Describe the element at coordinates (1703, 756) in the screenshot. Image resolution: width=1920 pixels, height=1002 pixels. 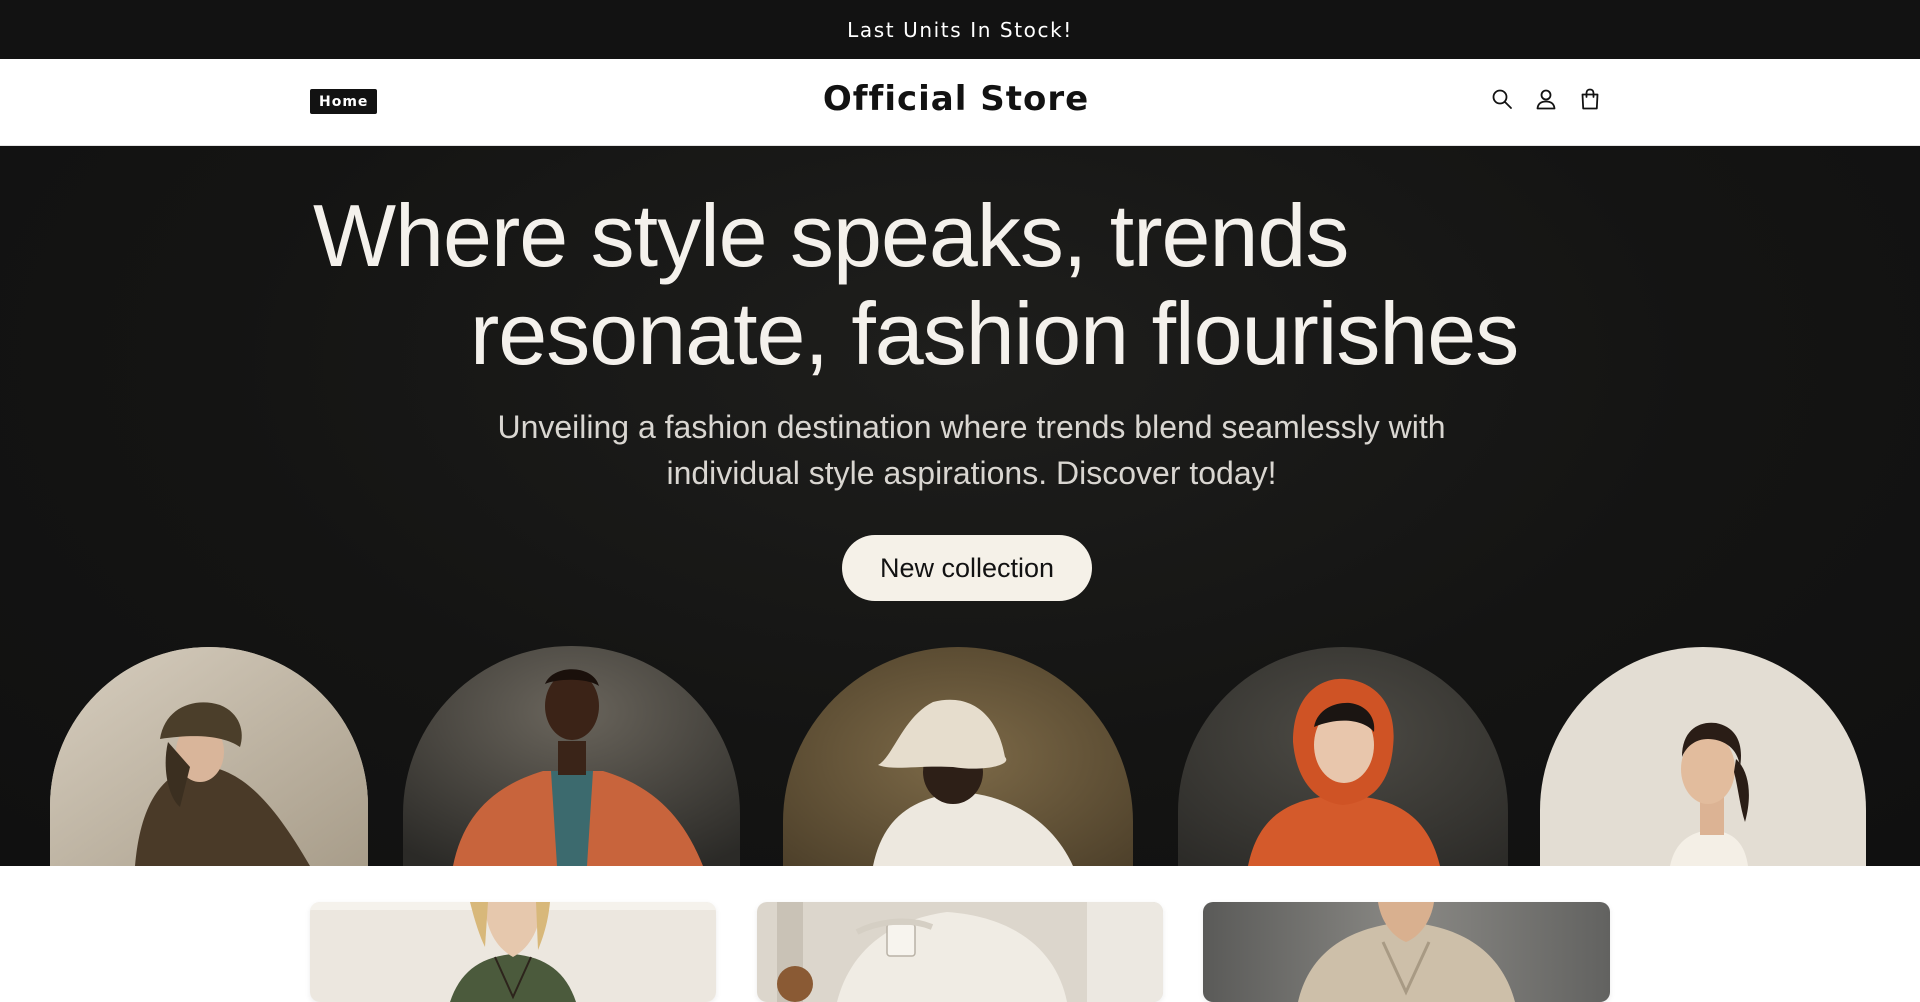
I see `portrait-ponytail` at that location.